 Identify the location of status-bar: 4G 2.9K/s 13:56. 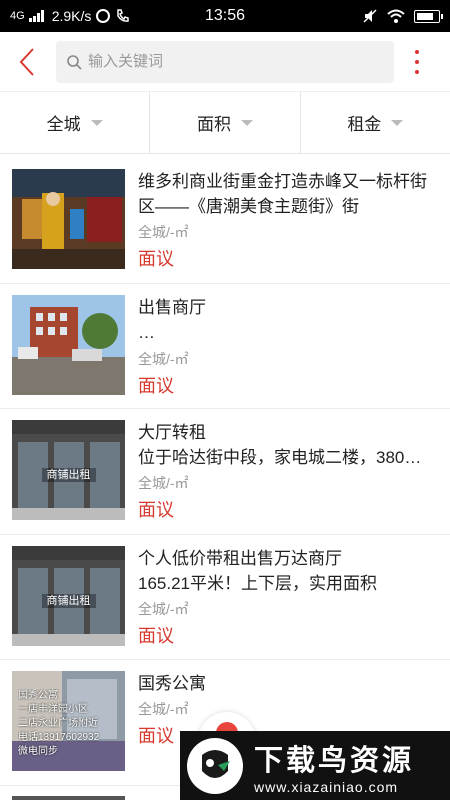
(225, 16).